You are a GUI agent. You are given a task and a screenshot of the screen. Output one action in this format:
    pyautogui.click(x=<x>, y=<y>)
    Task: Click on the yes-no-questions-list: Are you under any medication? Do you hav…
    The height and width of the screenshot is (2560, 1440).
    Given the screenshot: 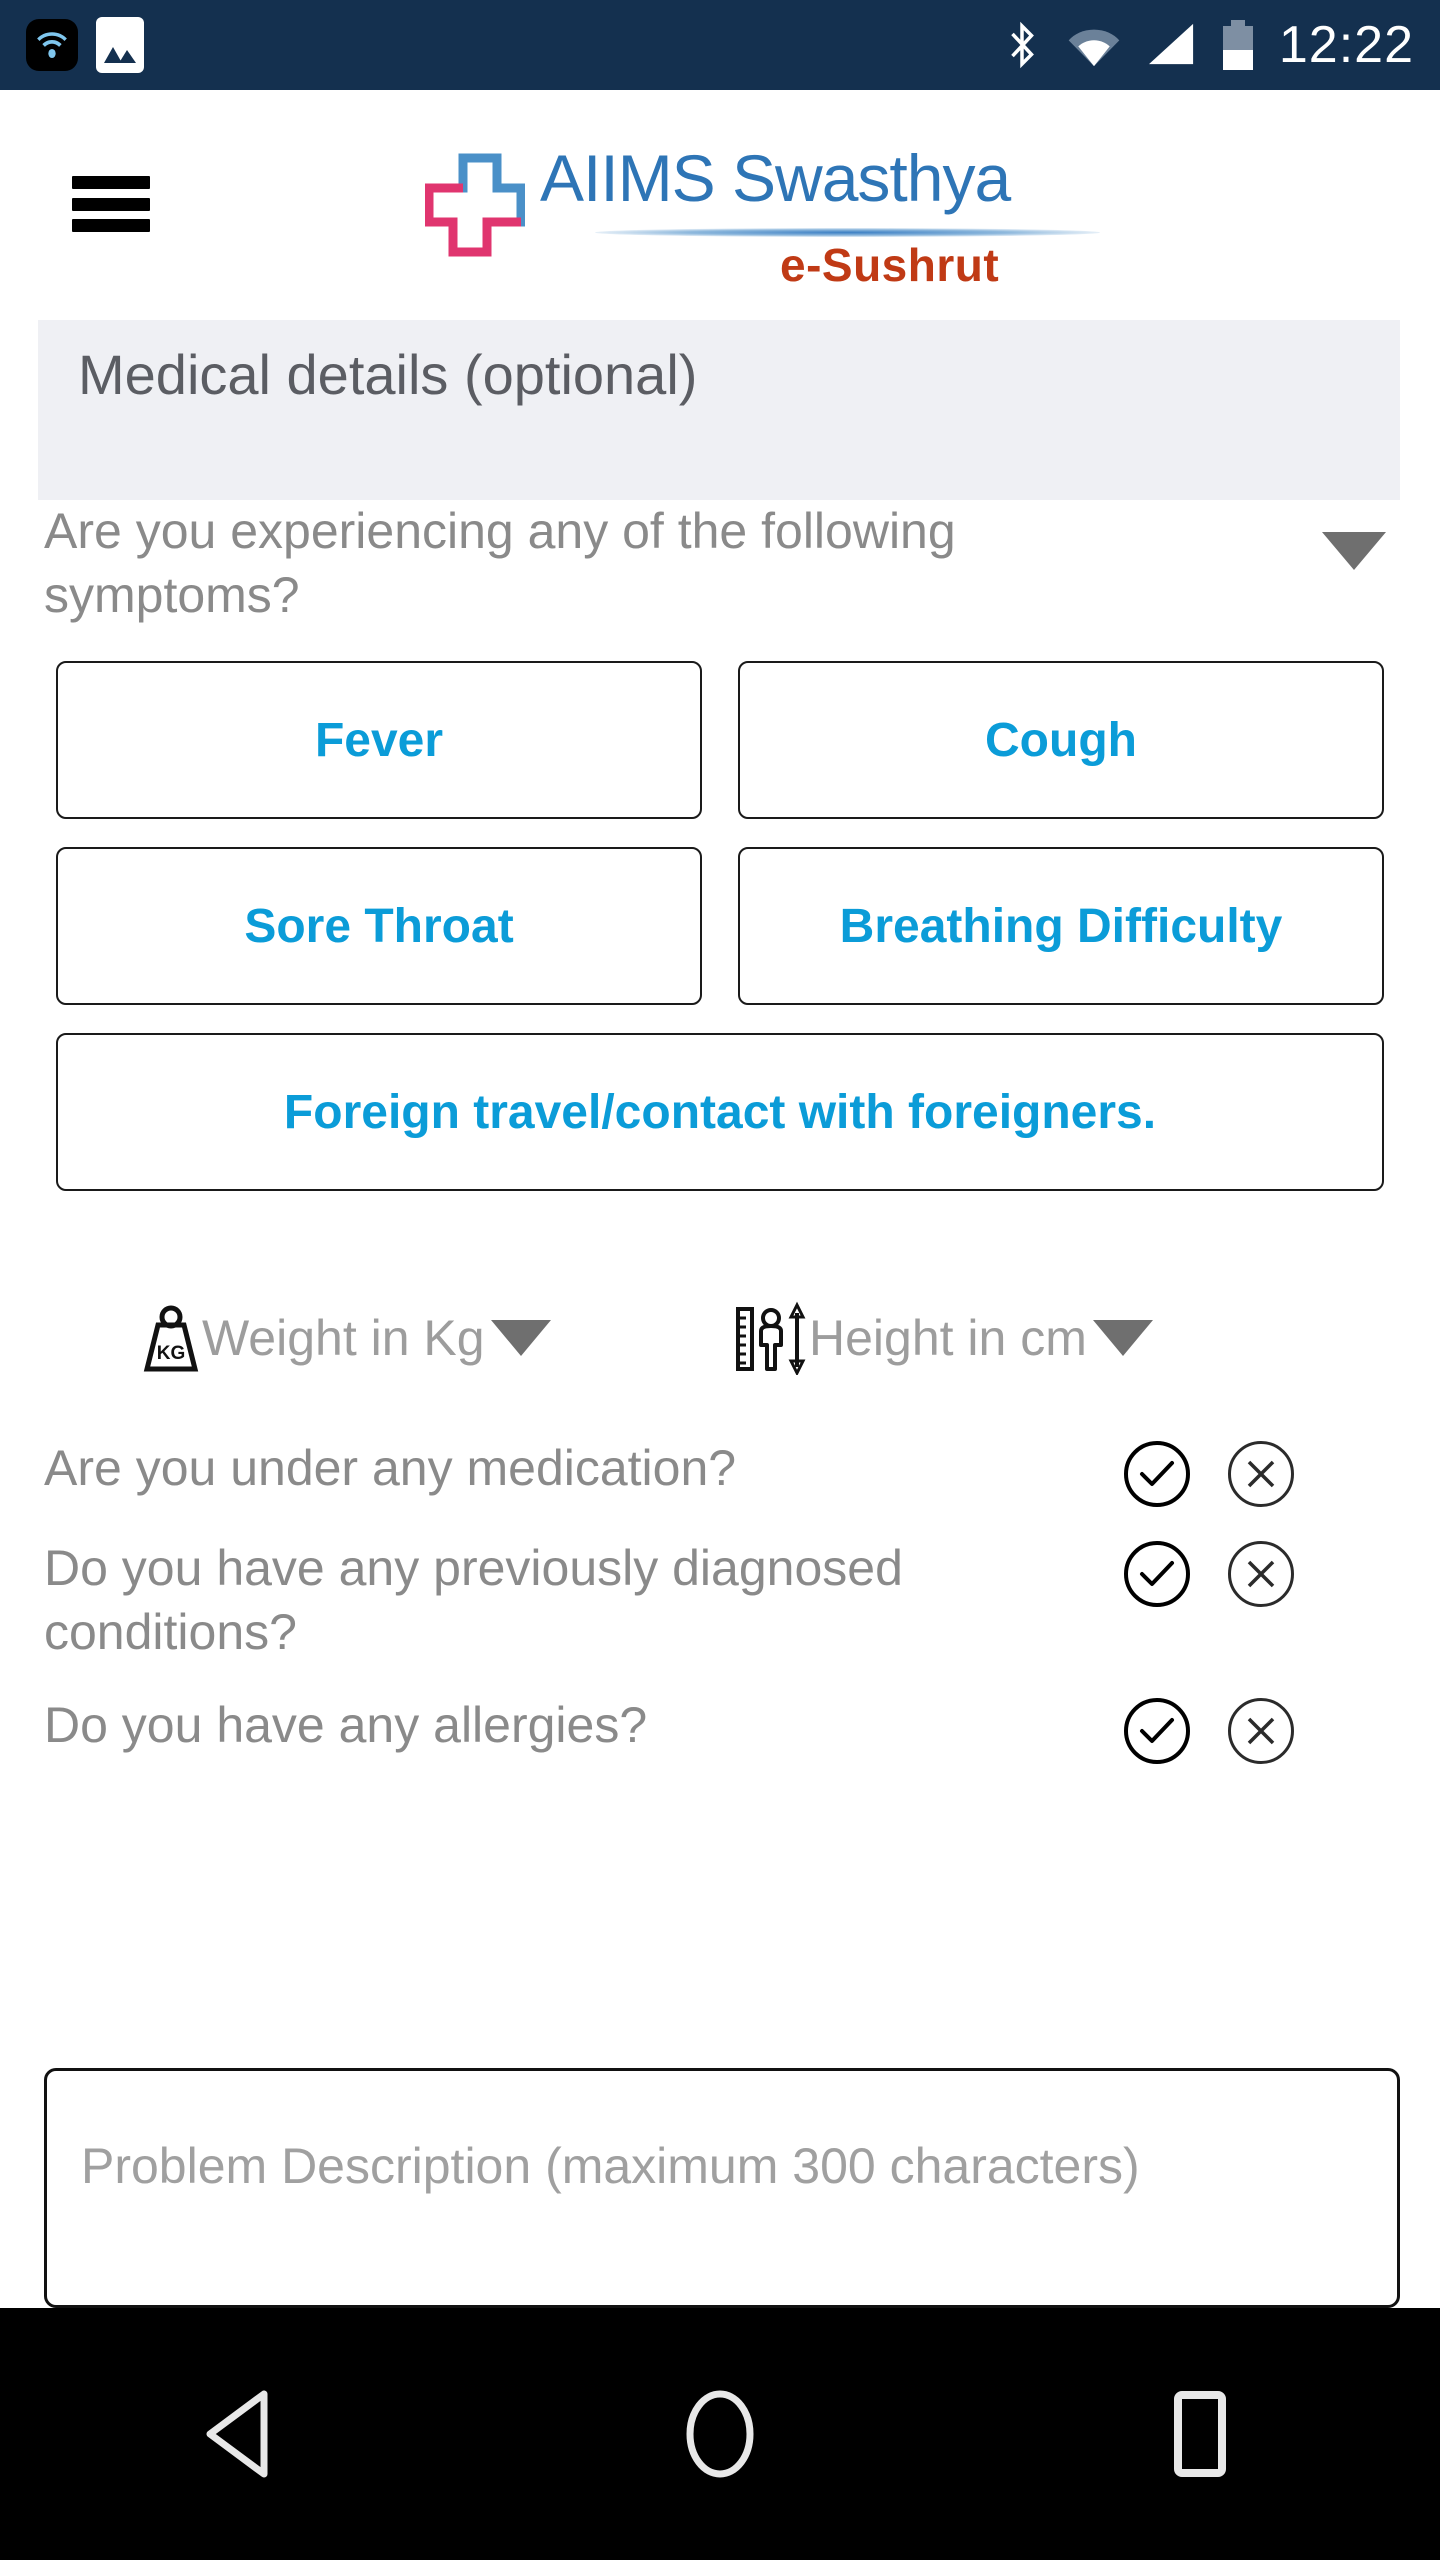 What is the action you would take?
    pyautogui.click(x=720, y=1600)
    